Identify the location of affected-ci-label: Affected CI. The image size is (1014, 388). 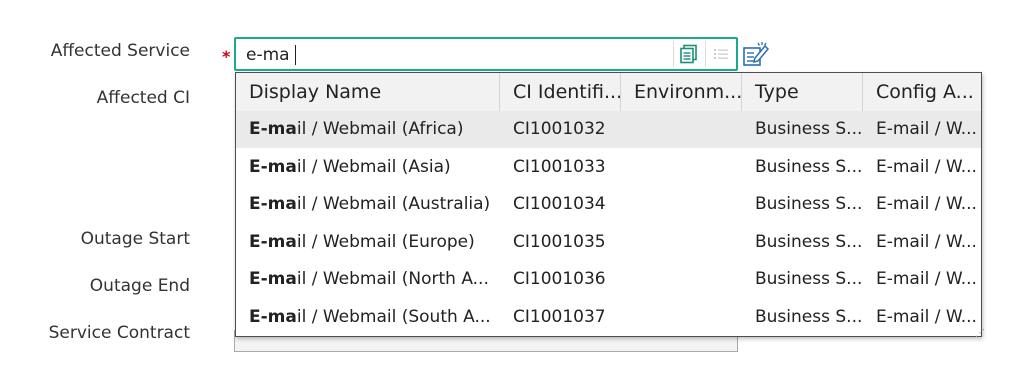
(143, 98).